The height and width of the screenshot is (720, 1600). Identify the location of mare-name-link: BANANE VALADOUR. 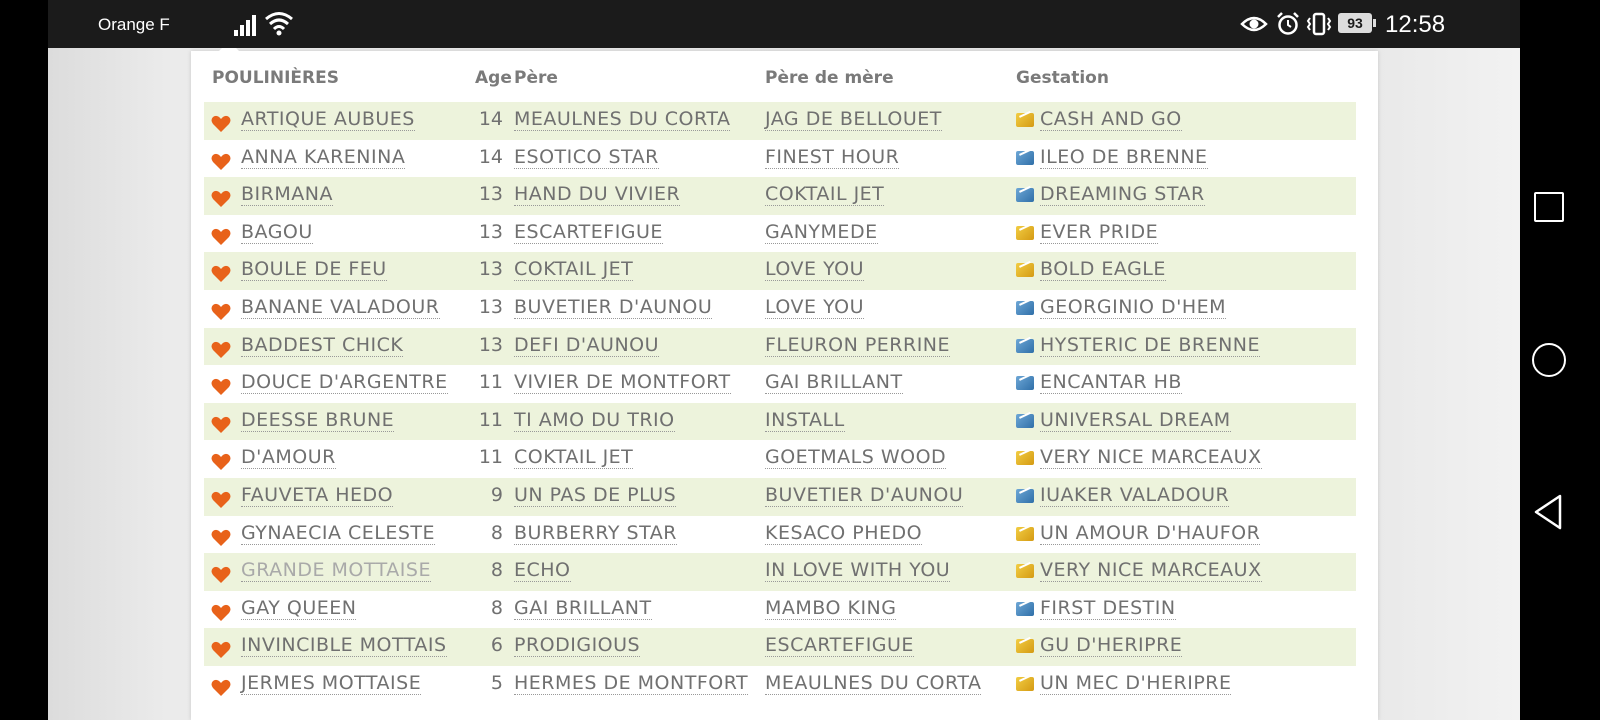
(340, 307).